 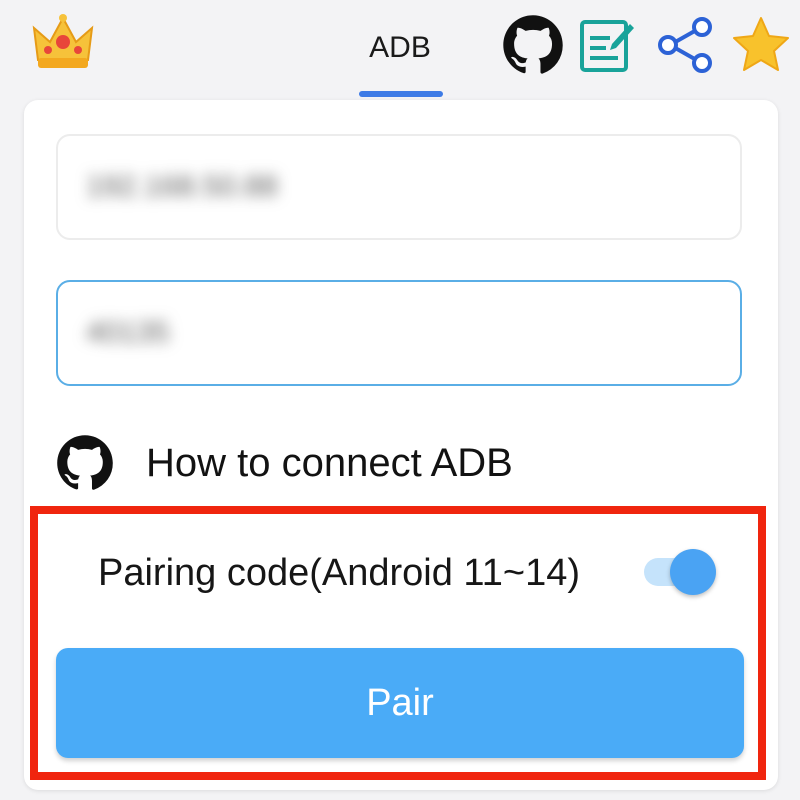 What do you see at coordinates (761, 45) in the screenshot?
I see `star-icon` at bounding box center [761, 45].